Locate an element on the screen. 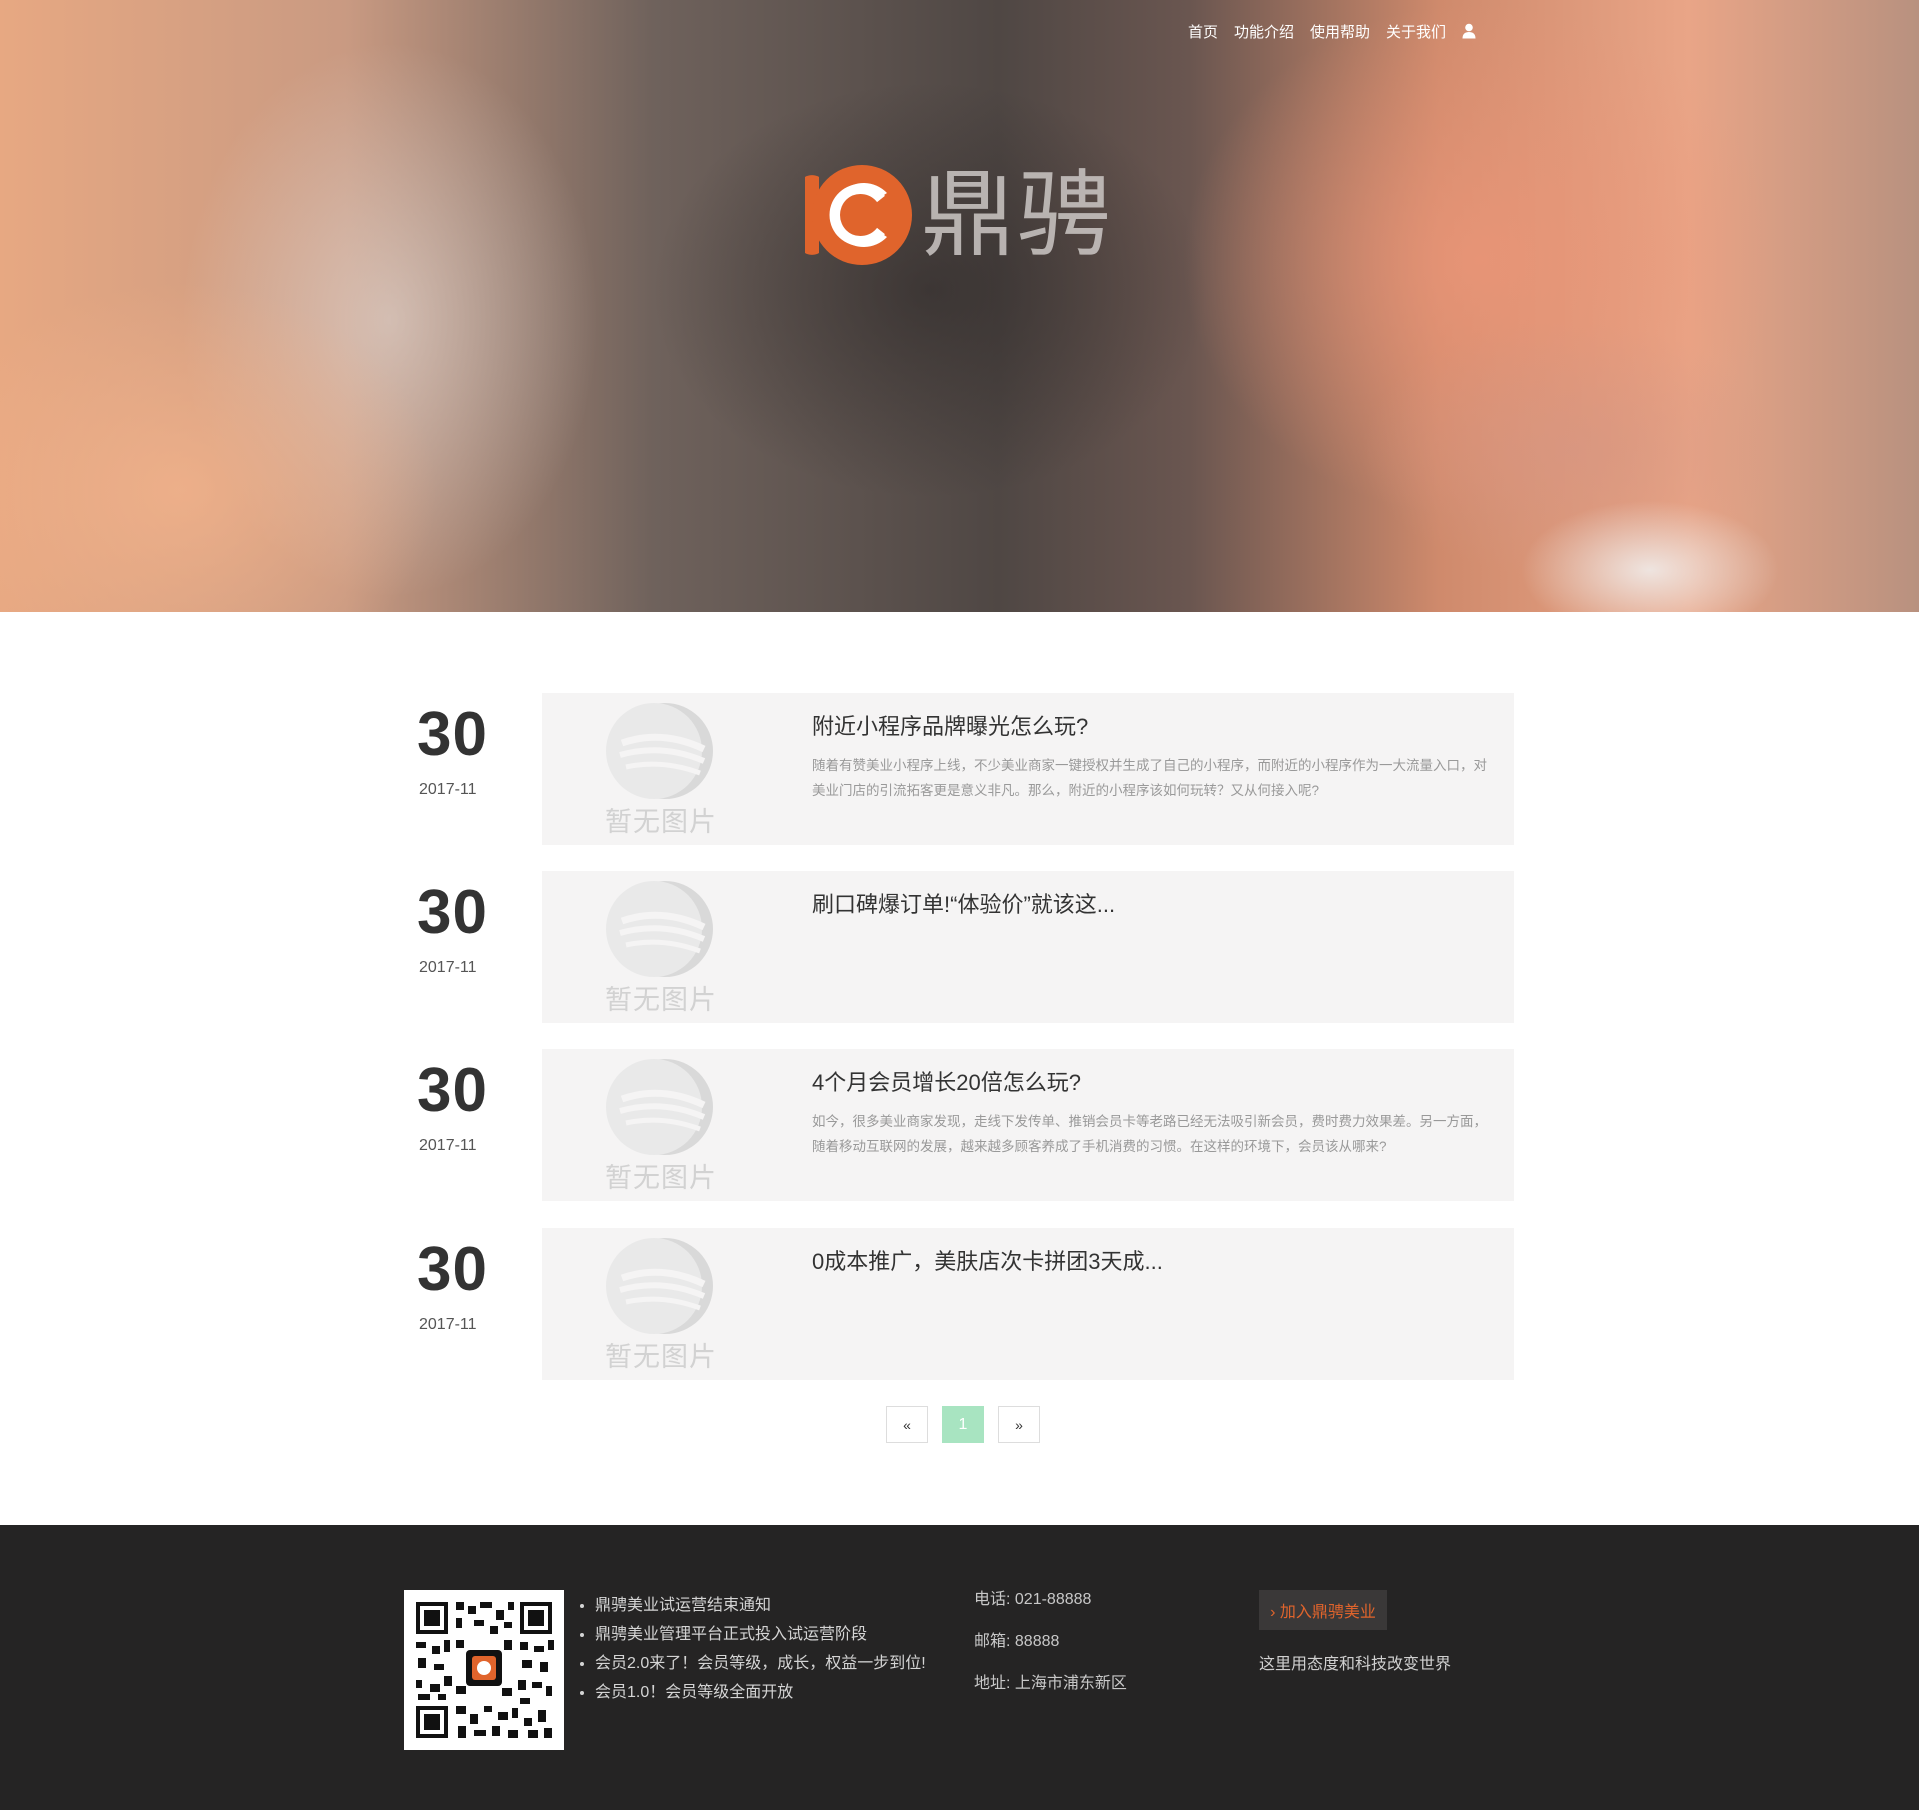 This screenshot has width=1919, height=1810. next-page-button: » is located at coordinates (1019, 1424).